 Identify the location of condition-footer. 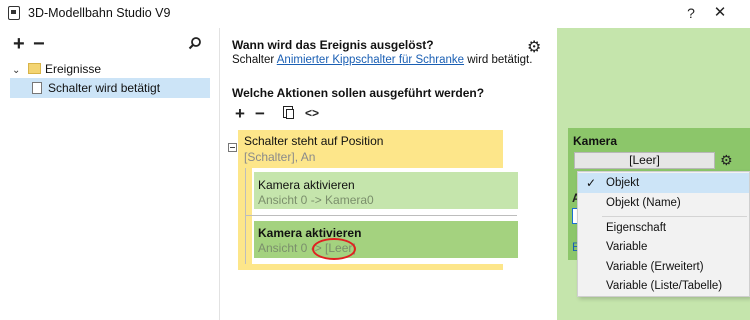
(370, 267).